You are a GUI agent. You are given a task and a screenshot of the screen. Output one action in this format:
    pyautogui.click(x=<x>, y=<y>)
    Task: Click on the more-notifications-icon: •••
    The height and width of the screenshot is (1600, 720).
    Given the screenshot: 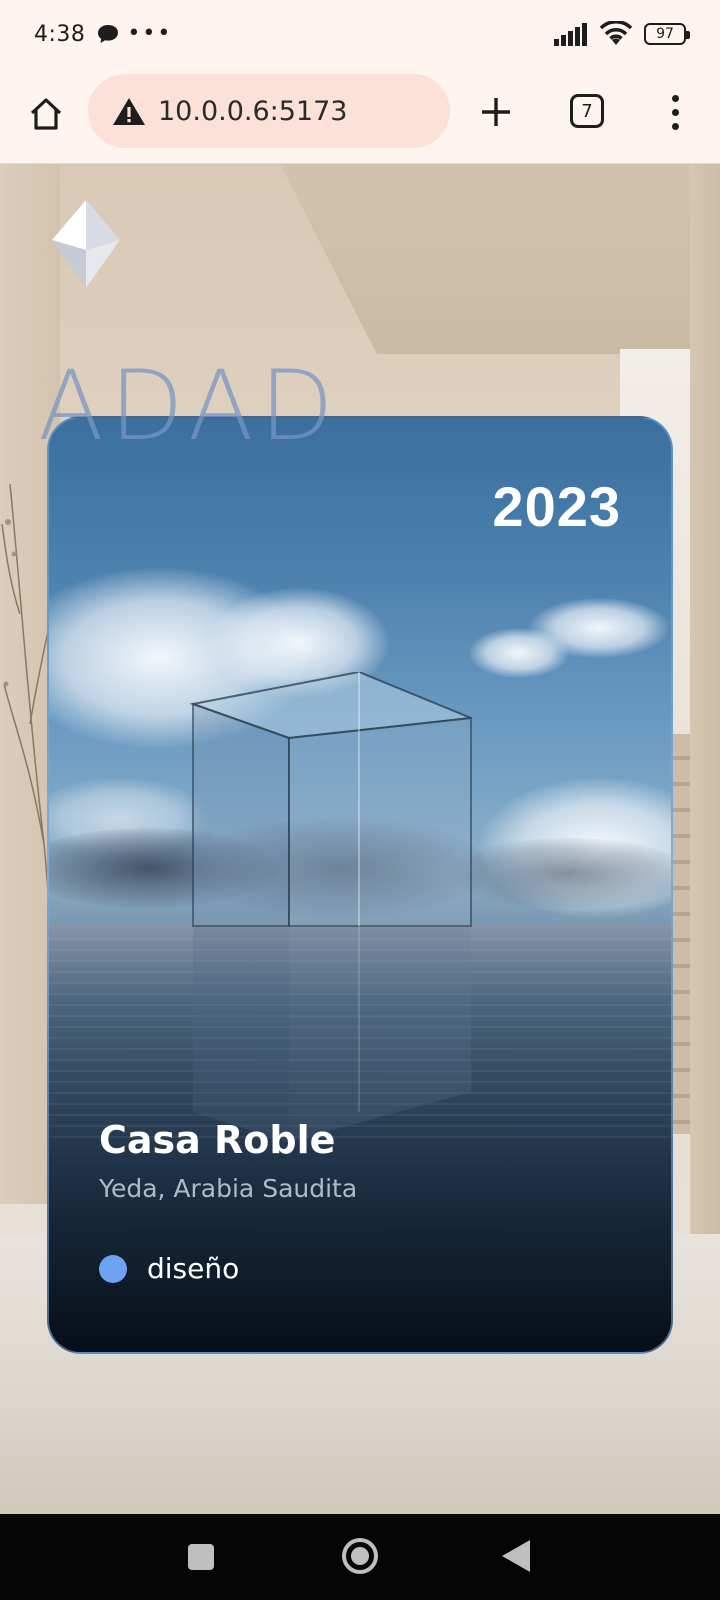 What is the action you would take?
    pyautogui.click(x=150, y=33)
    